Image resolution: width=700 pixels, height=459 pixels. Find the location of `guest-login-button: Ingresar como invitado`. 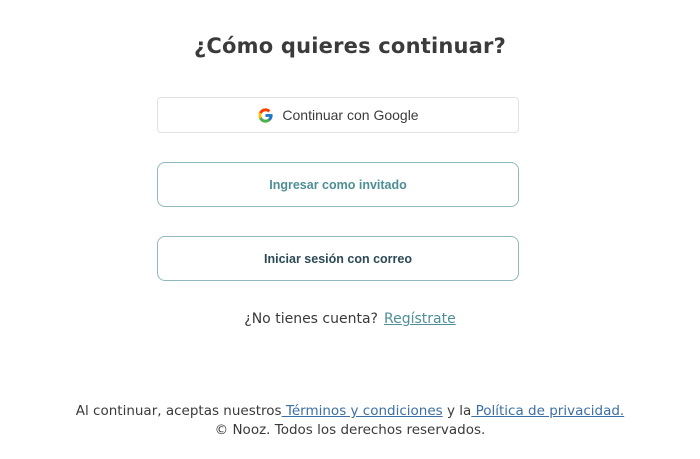

guest-login-button: Ingresar como invitado is located at coordinates (338, 184).